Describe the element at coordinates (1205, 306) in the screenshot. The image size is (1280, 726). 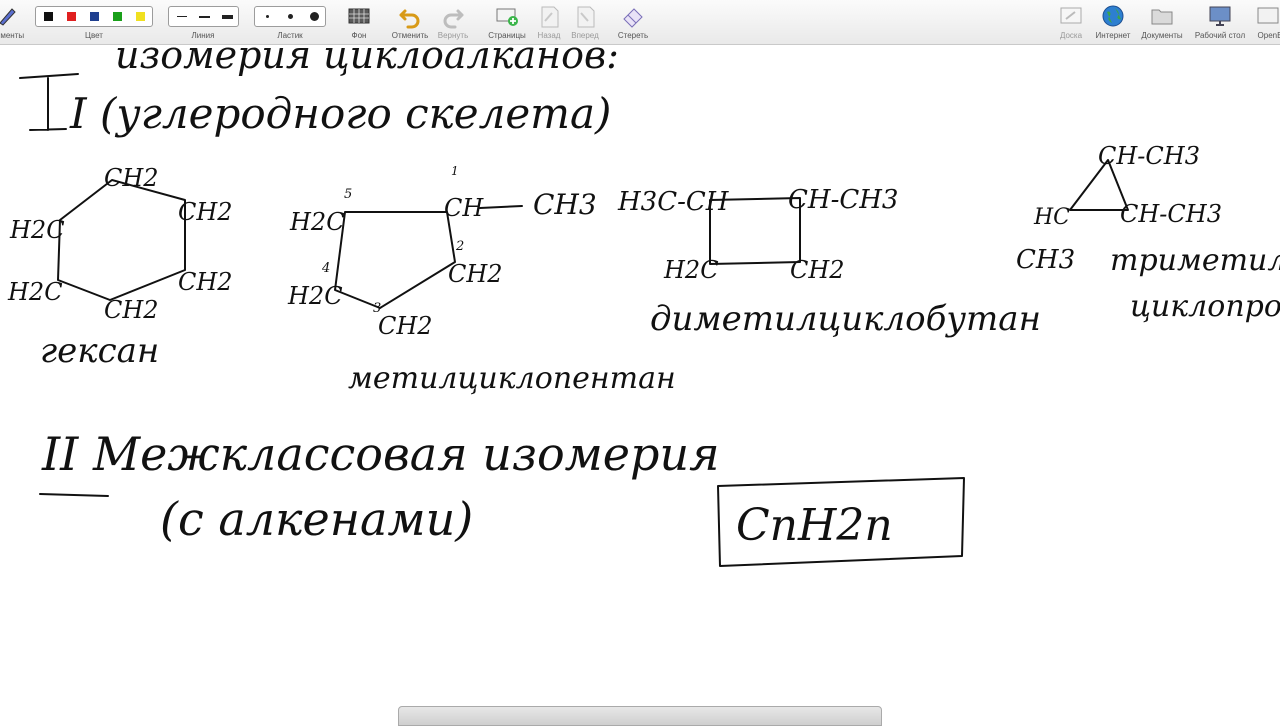
I see `trimethylcyclopropane-name-line2: циклопроп` at that location.